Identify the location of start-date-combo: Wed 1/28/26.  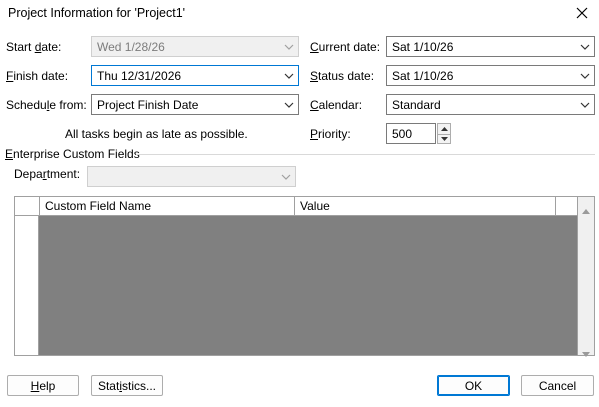
(195, 46).